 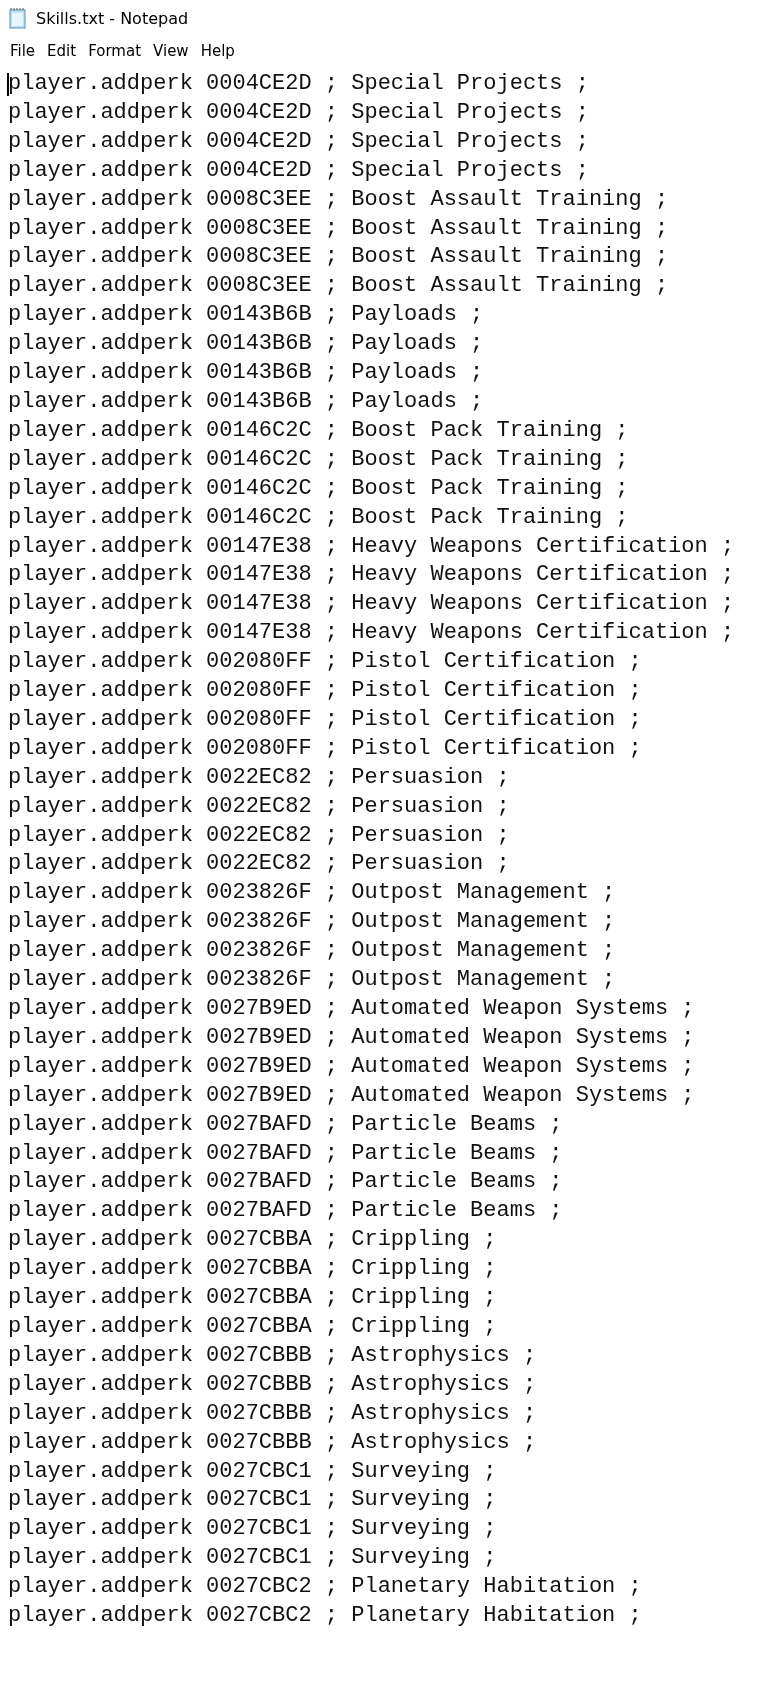 I want to click on menu-item: View, so click(x=171, y=51).